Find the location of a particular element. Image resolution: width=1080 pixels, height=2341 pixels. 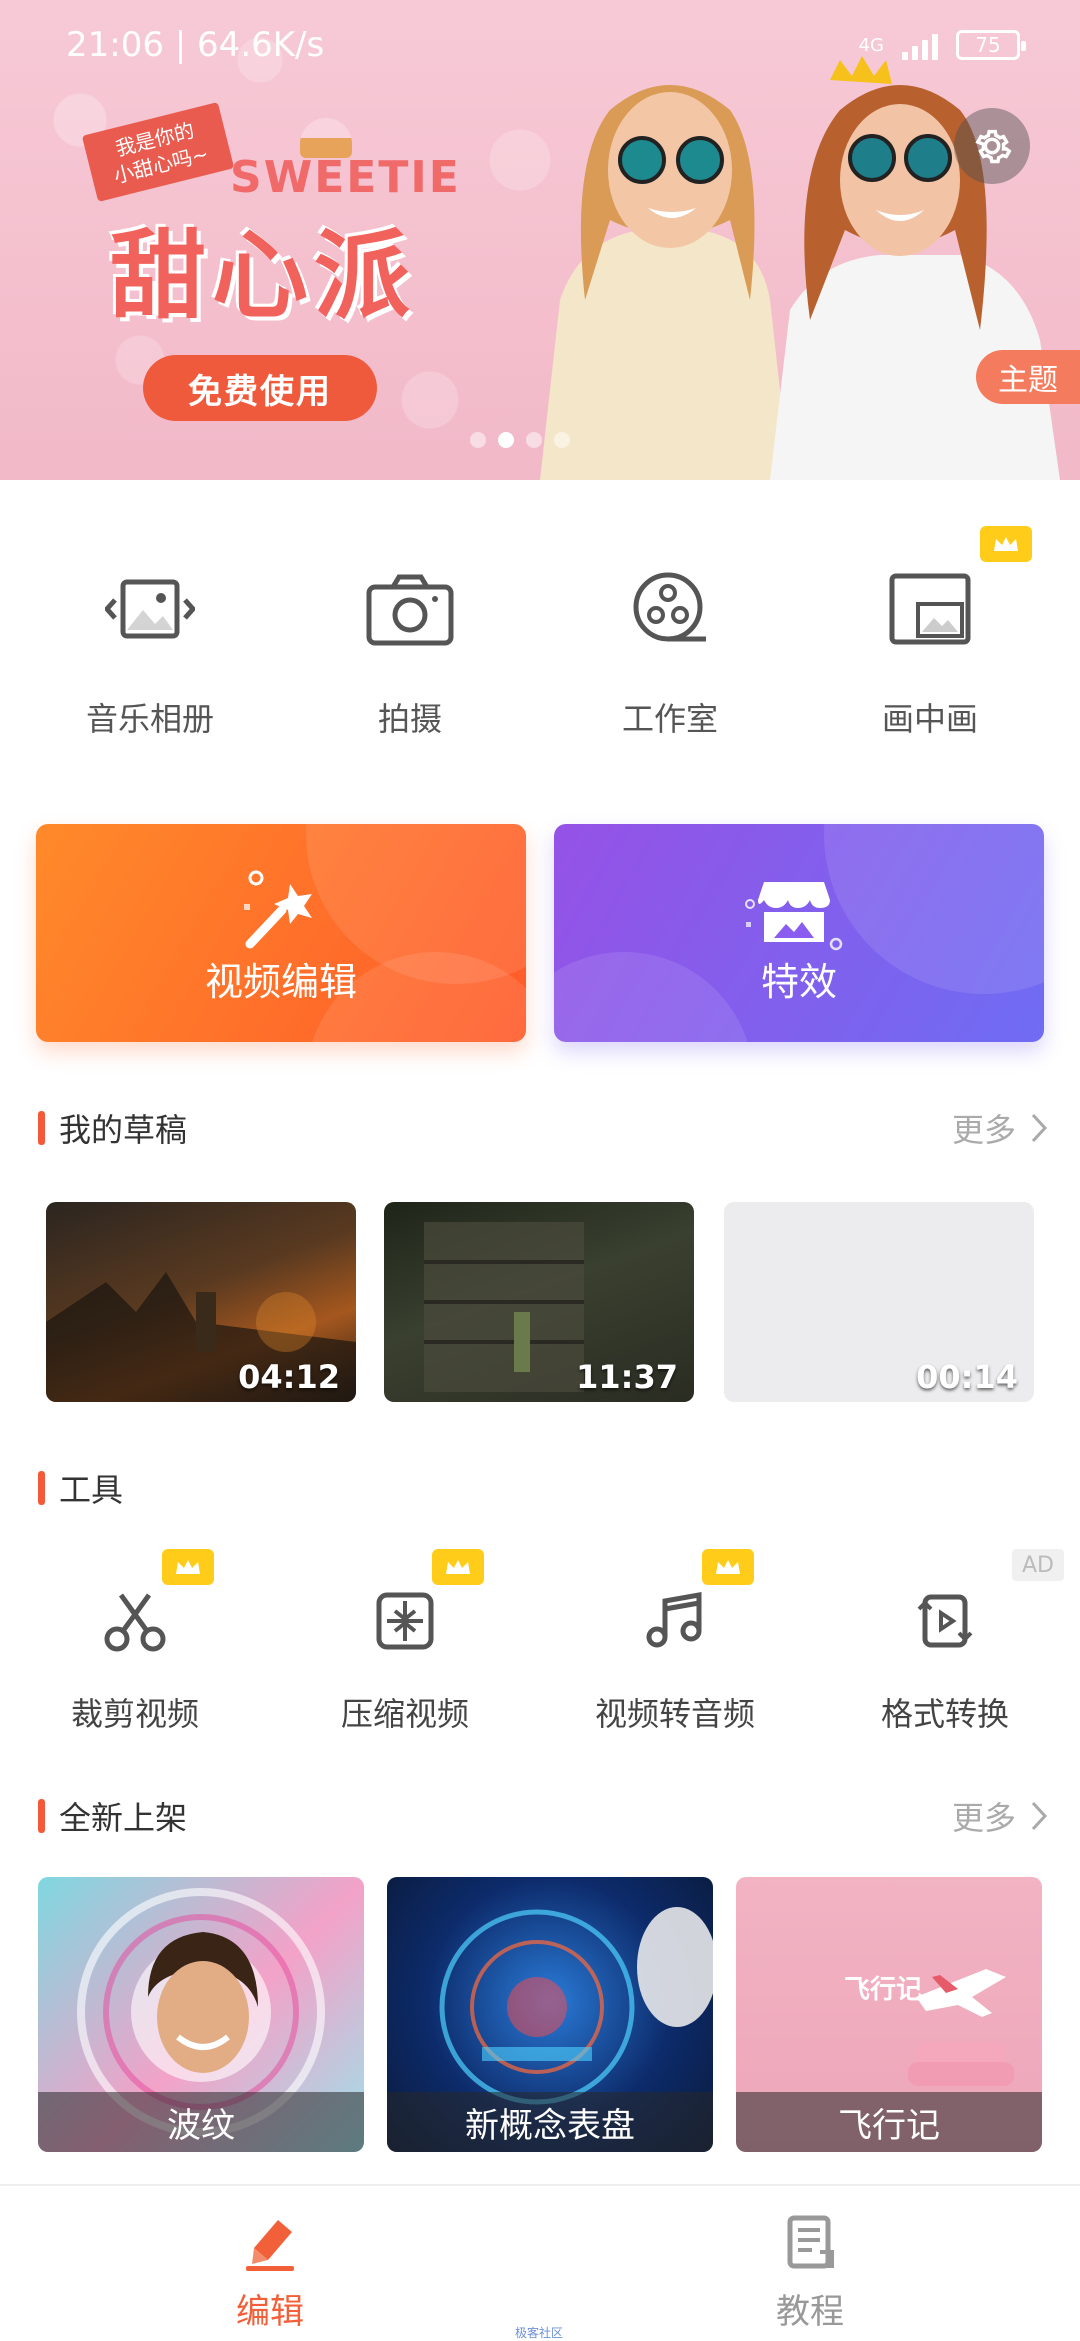

quick-label: 画中画 is located at coordinates (929, 719).